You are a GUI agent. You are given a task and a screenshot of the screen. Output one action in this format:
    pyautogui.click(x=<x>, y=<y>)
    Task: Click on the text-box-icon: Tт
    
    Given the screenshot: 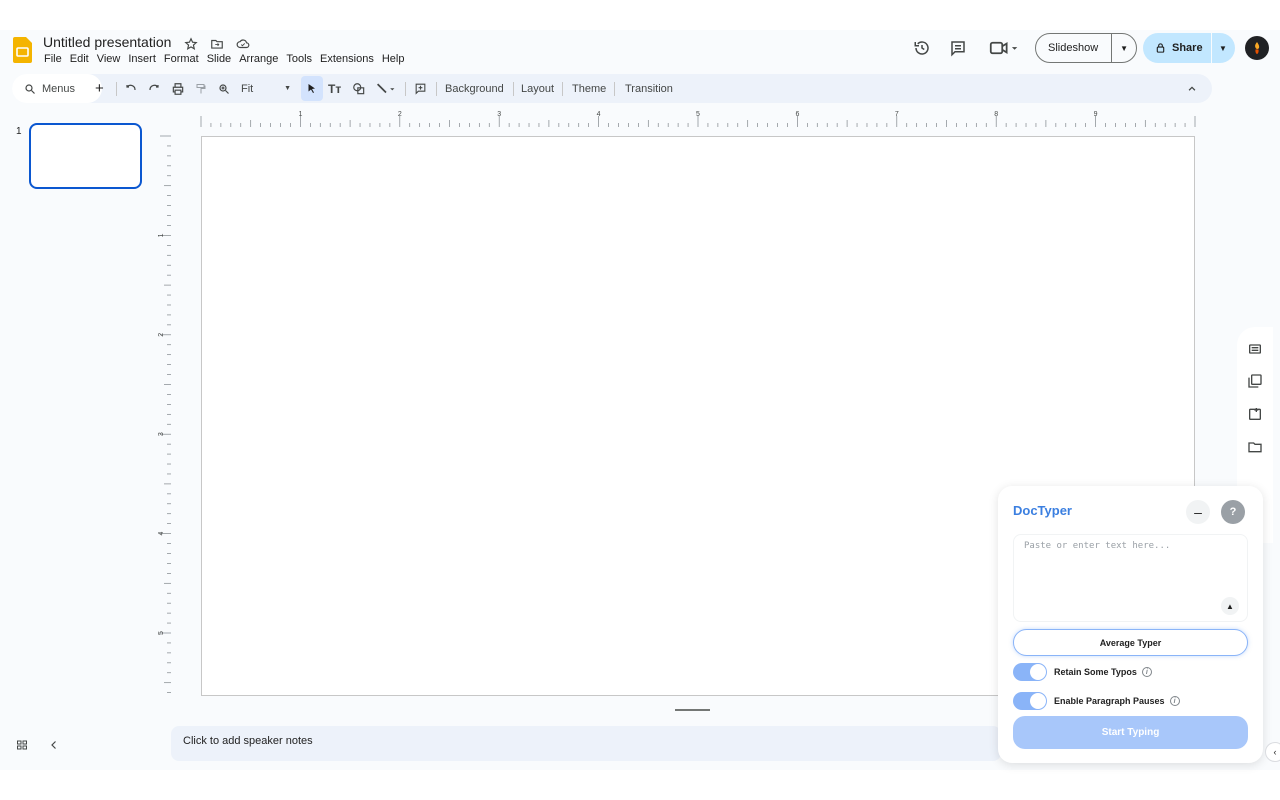 What is the action you would take?
    pyautogui.click(x=334, y=88)
    